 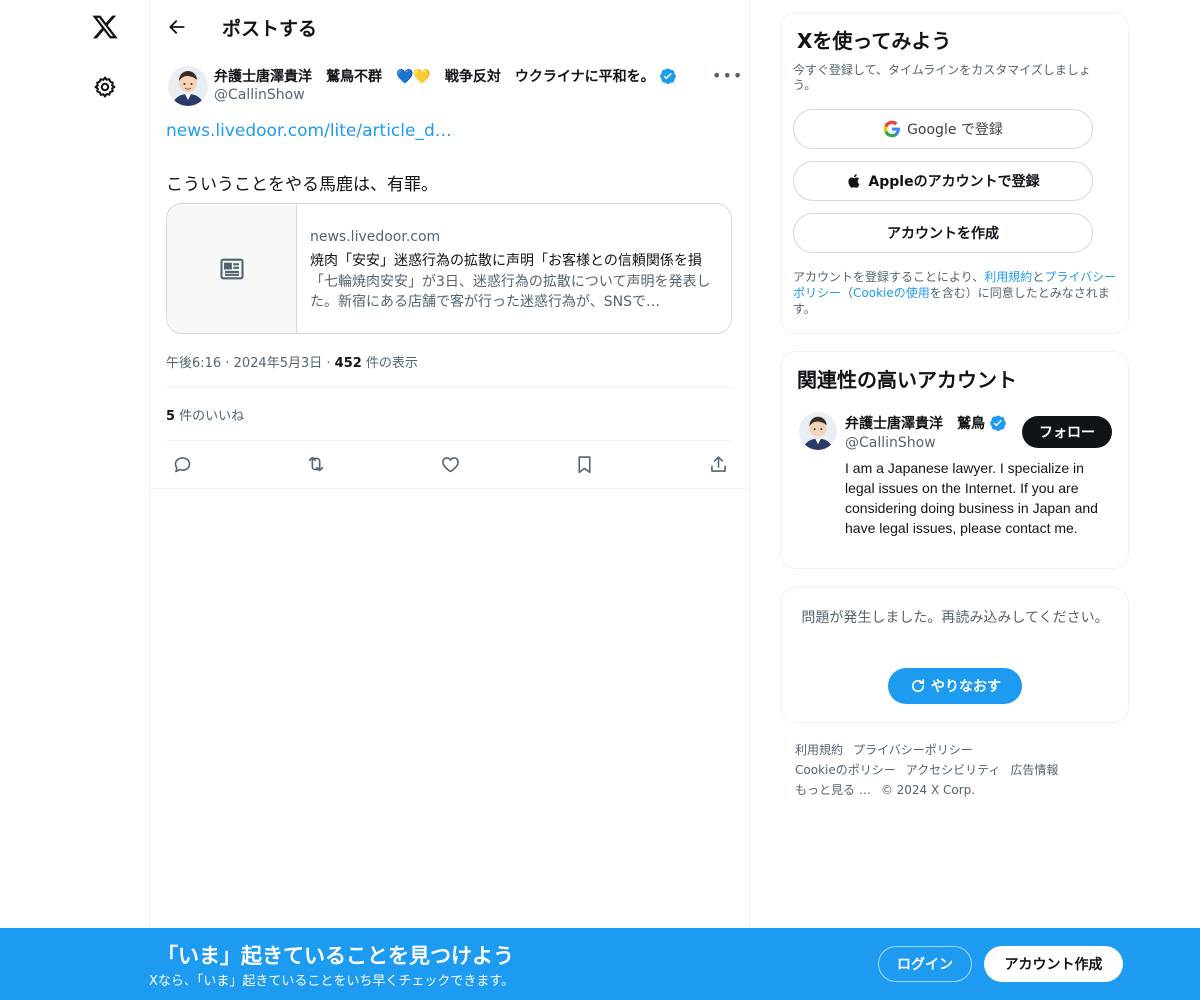 I want to click on post-actions, so click(x=450, y=464).